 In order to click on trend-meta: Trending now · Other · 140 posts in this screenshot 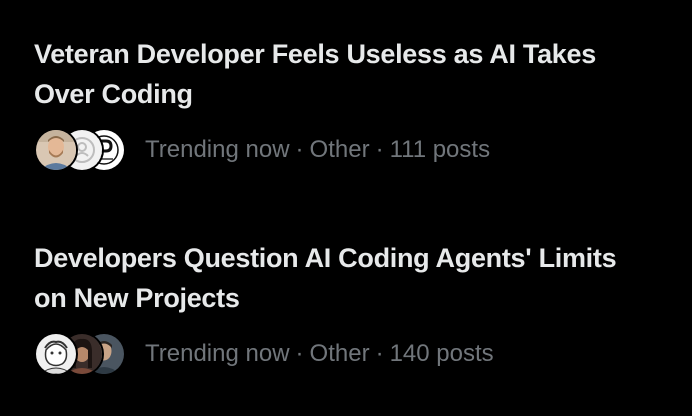, I will do `click(344, 354)`.